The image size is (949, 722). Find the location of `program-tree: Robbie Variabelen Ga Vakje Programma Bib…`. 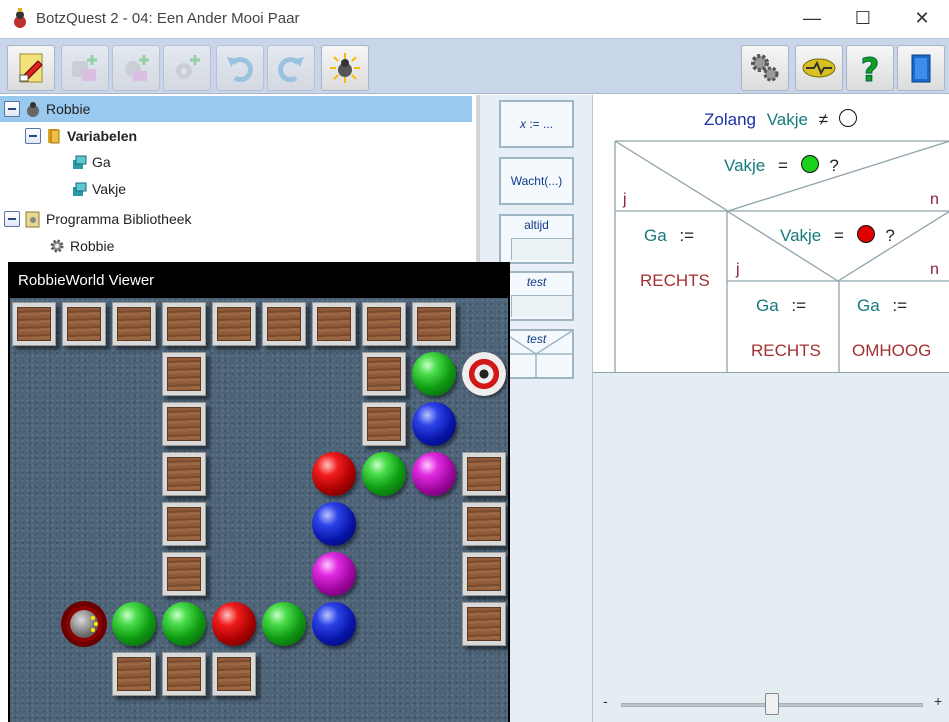

program-tree: Robbie Variabelen Ga Vakje Programma Bib… is located at coordinates (238, 180).